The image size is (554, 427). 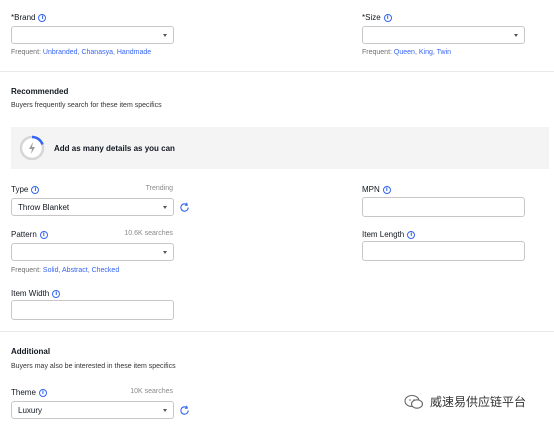 I want to click on type-select: Throw Blanket, so click(x=92, y=207).